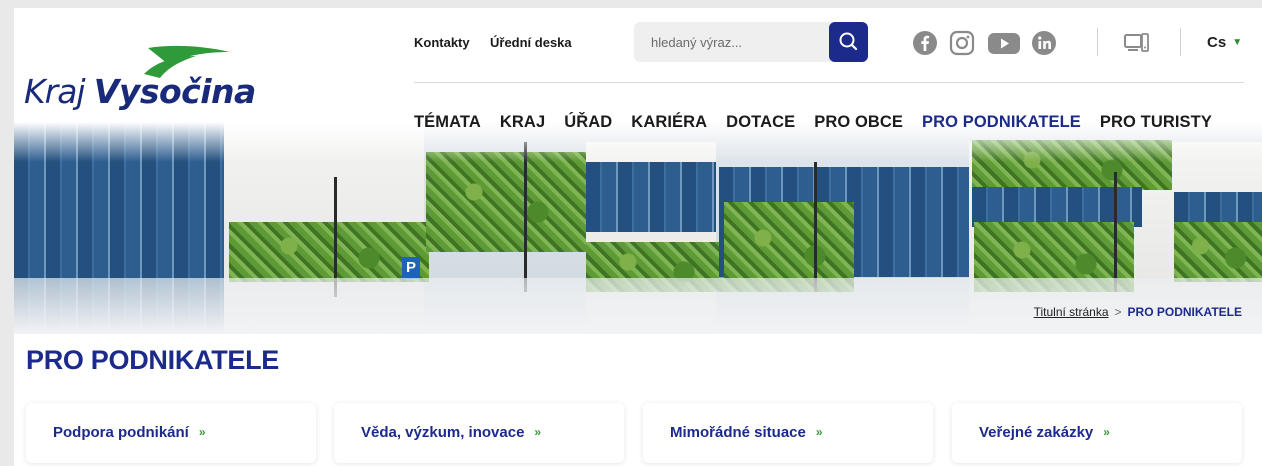 The image size is (1262, 466). I want to click on card-label: Mimořádné situace, so click(738, 432).